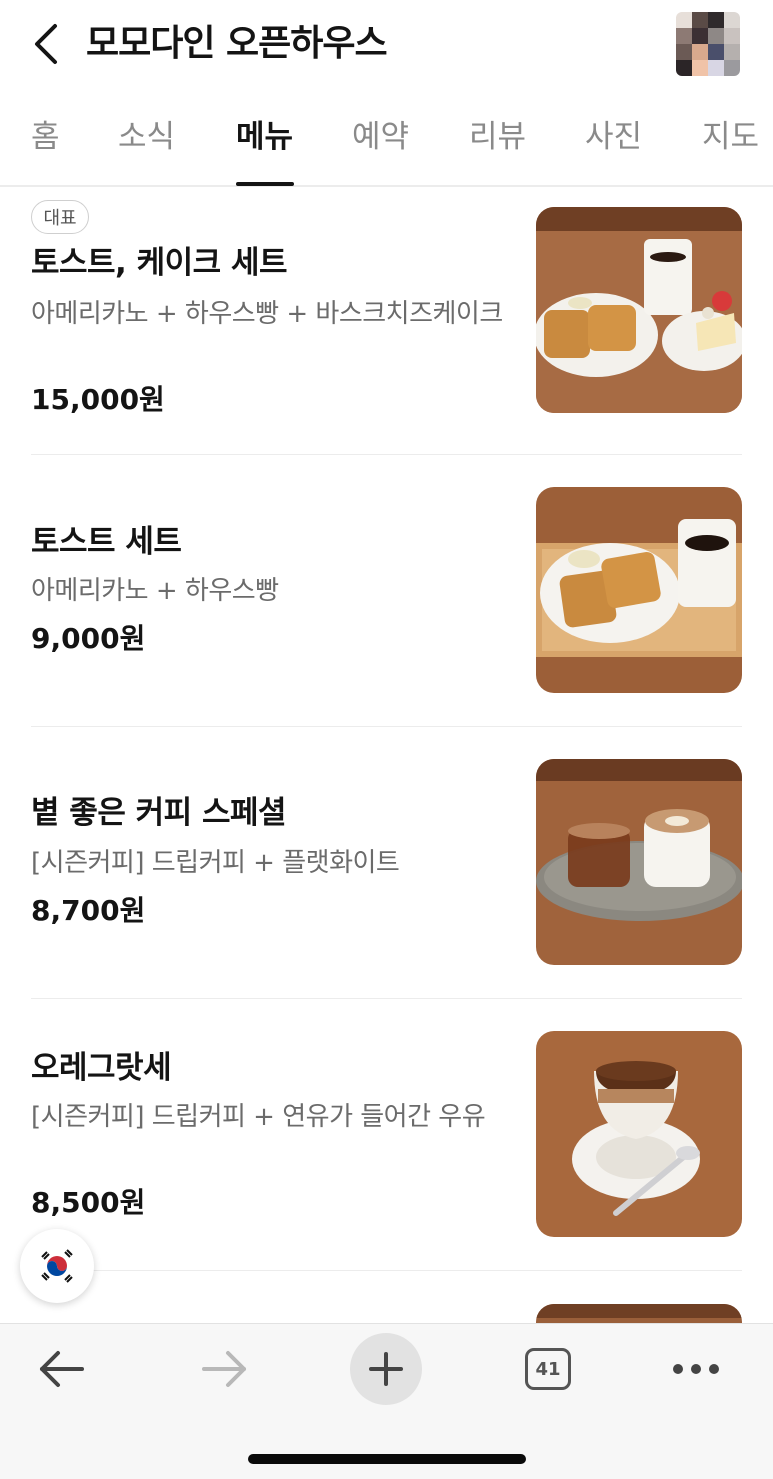 This screenshot has width=773, height=1479. I want to click on menu-item-description: [시즌커피] 드립커피 + 플랫화이트, so click(215, 863).